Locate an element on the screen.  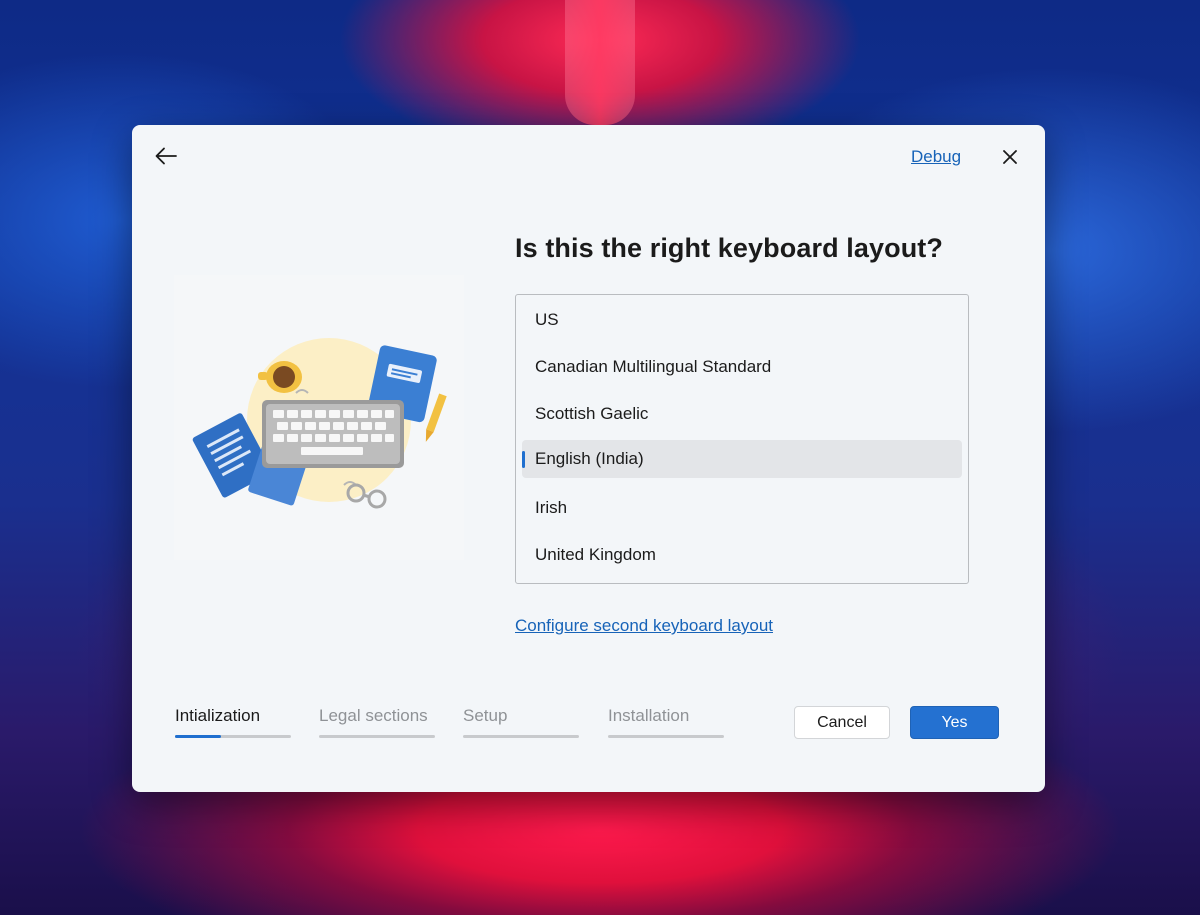
step-initialization: Intialization is located at coordinates (233, 722).